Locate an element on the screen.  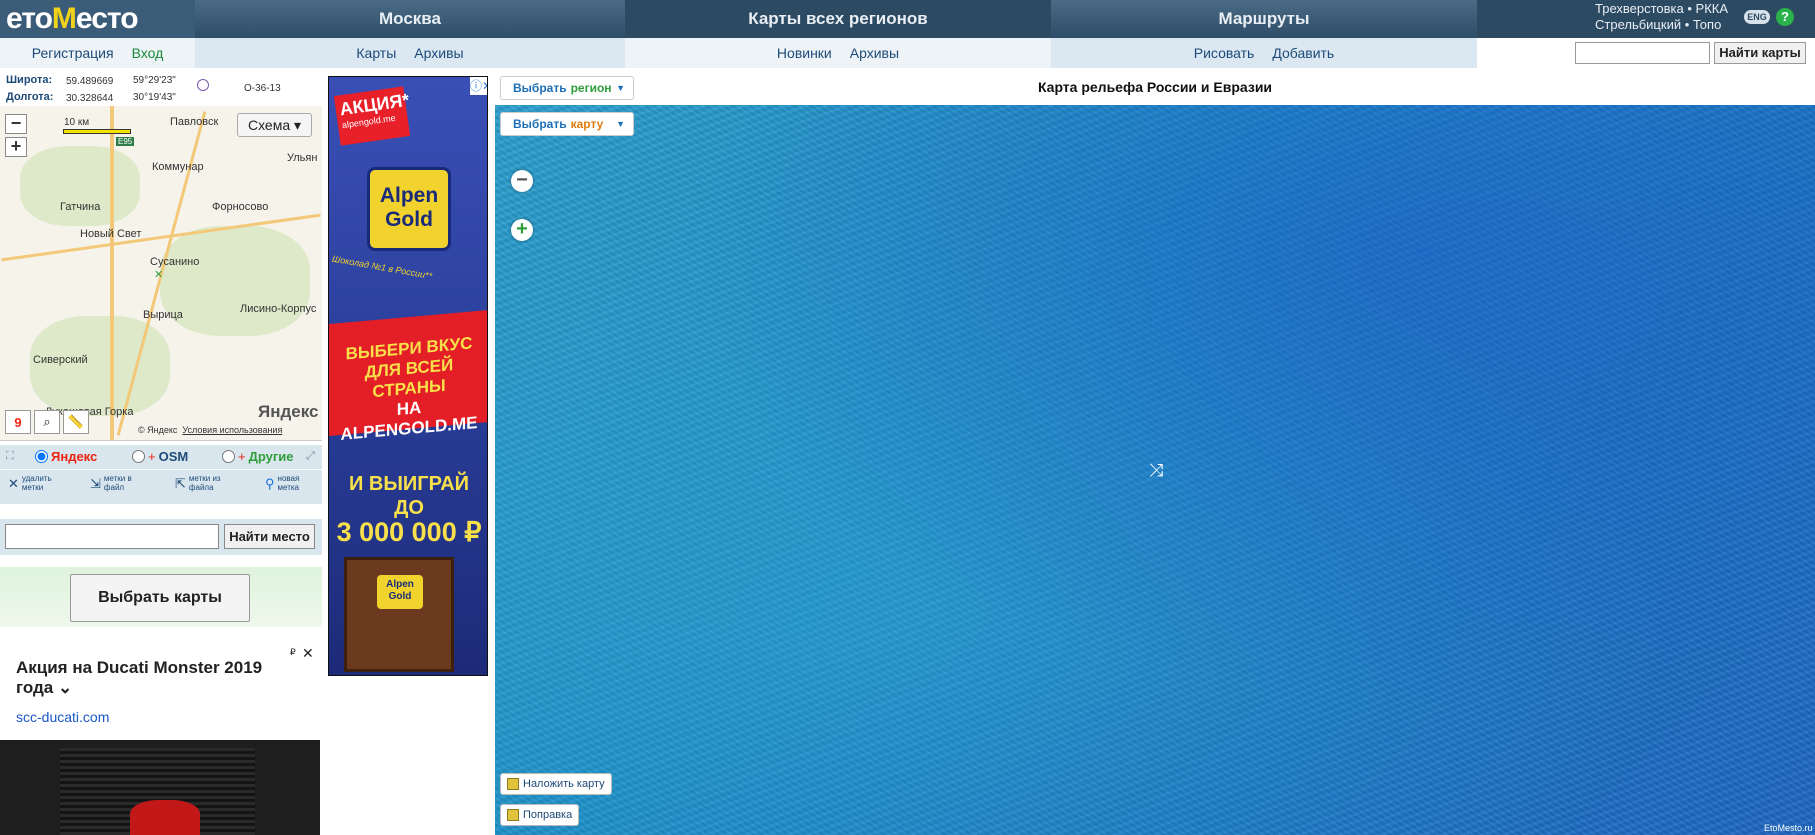
map-provider-selector: ⛶ Яндекс + OSM + Другие ⤢ is located at coordinates (161, 457).